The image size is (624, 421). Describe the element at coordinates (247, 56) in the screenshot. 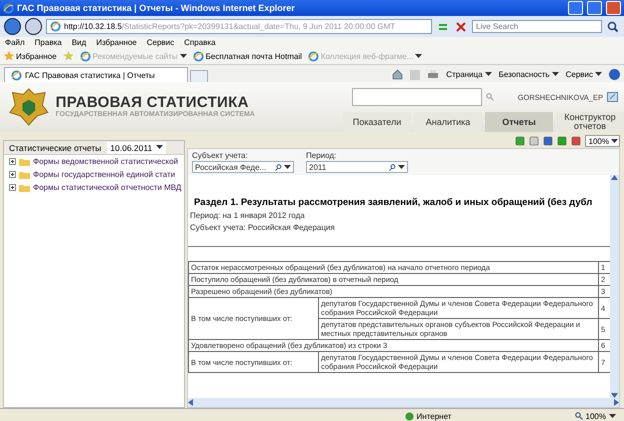

I see `favorites-link: Бесплатная почта Hotmail` at that location.